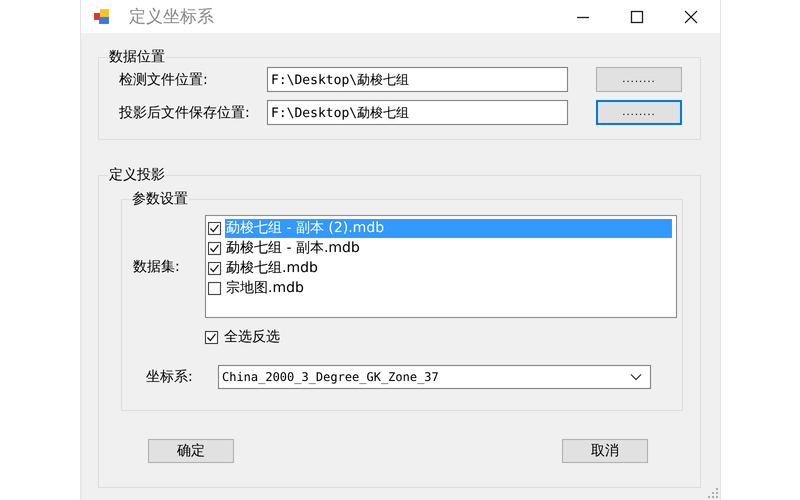 This screenshot has height=500, width=800. Describe the element at coordinates (185, 113) in the screenshot. I see `field-label: 投影后文件保存位置:` at that location.